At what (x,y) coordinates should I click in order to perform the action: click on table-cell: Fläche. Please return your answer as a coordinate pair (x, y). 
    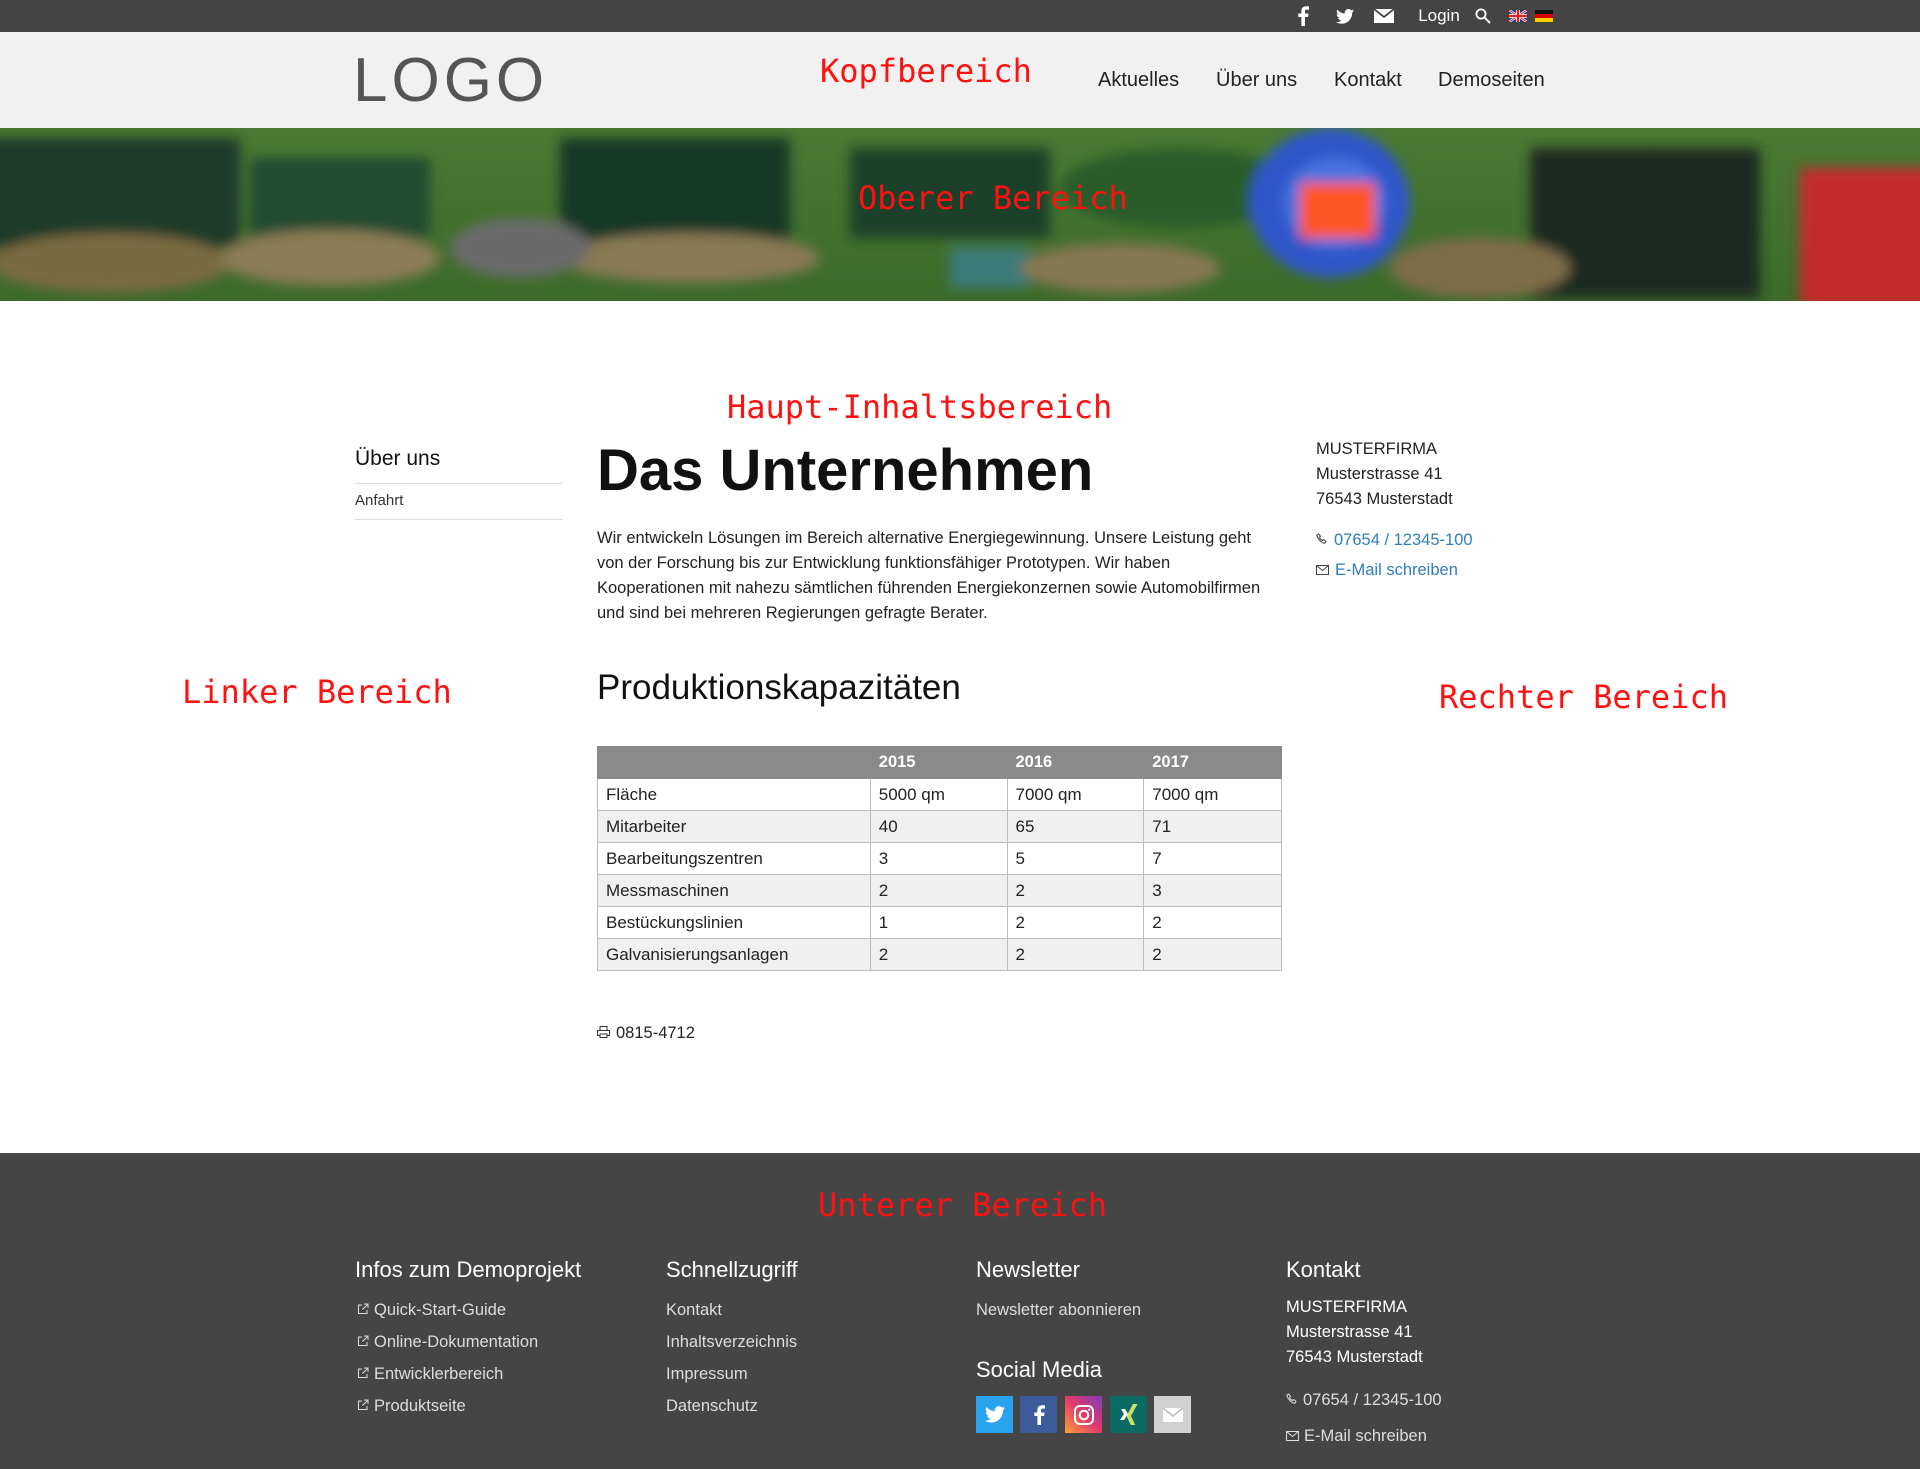
    Looking at the image, I should click on (734, 794).